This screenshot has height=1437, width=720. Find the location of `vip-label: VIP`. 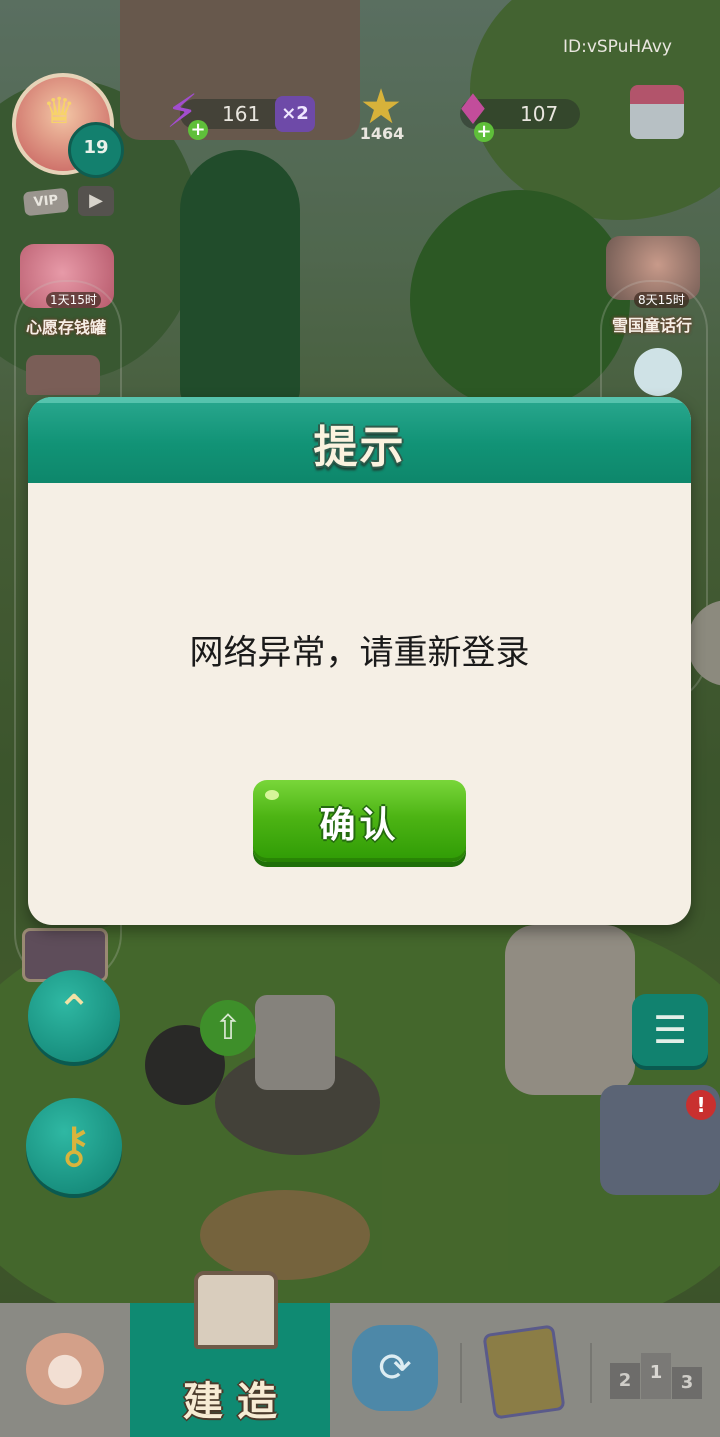

vip-label: VIP is located at coordinates (46, 201).